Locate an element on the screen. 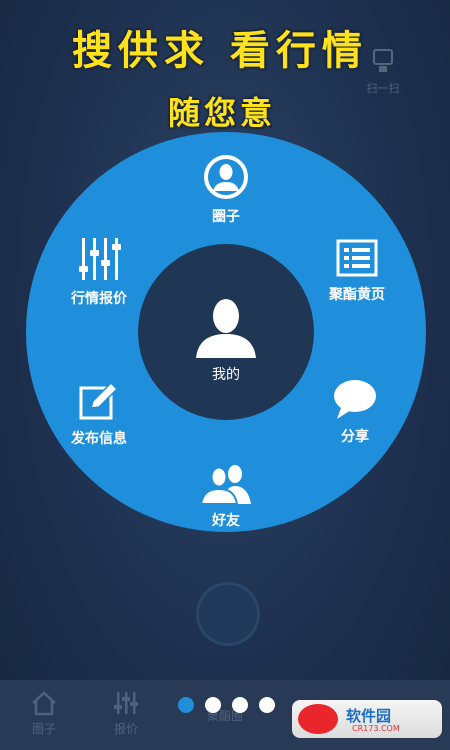  tab-quotes: 报价 is located at coordinates (126, 713).